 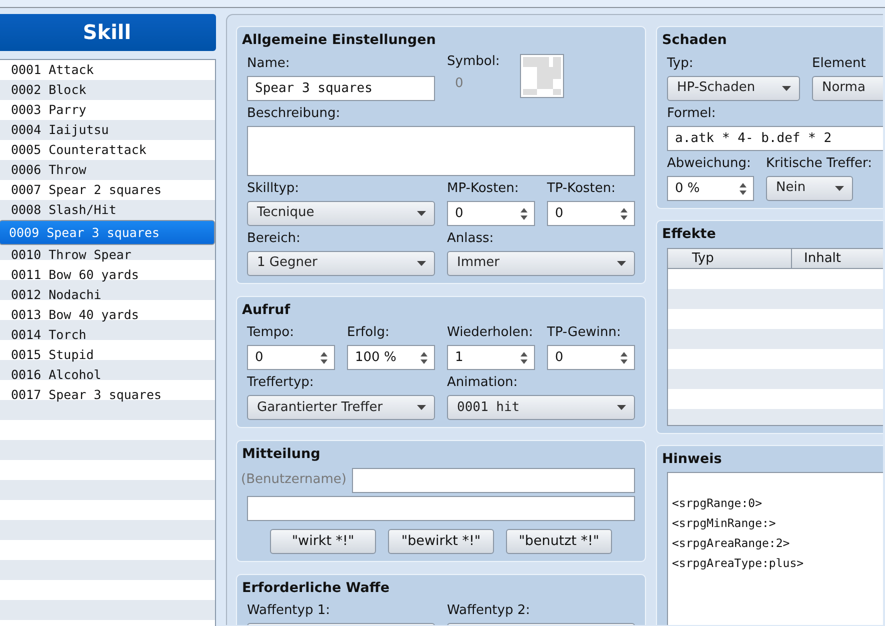 I want to click on message-button: "benutzt *!", so click(x=559, y=541).